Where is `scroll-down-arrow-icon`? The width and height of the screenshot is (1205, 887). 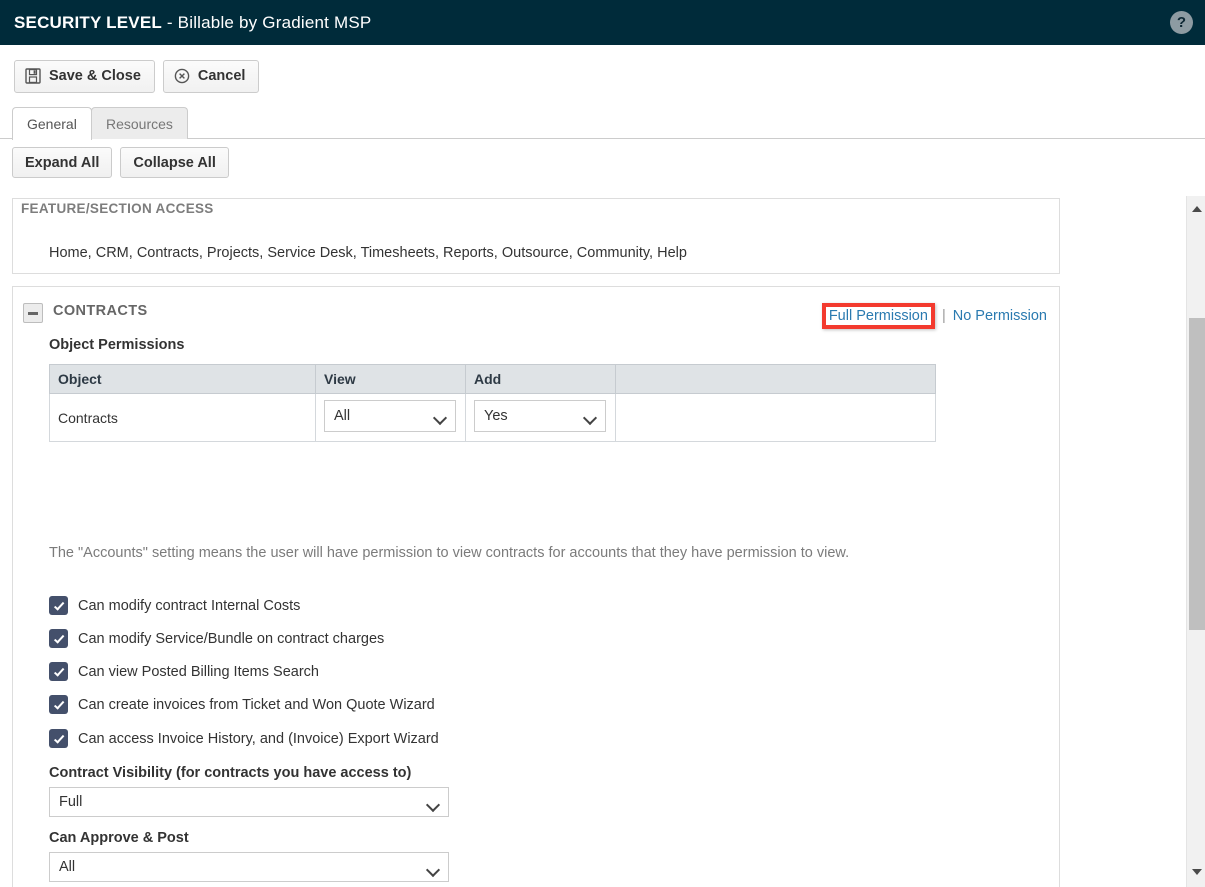 scroll-down-arrow-icon is located at coordinates (1196, 871).